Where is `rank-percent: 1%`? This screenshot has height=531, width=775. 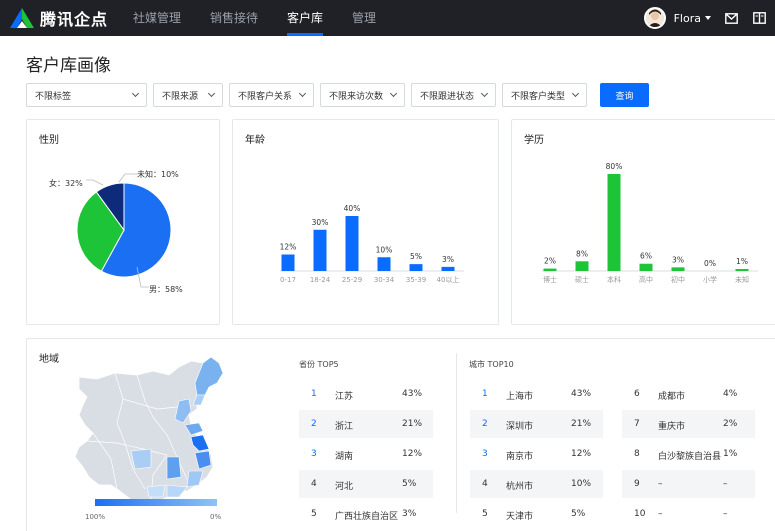 rank-percent: 1% is located at coordinates (730, 454).